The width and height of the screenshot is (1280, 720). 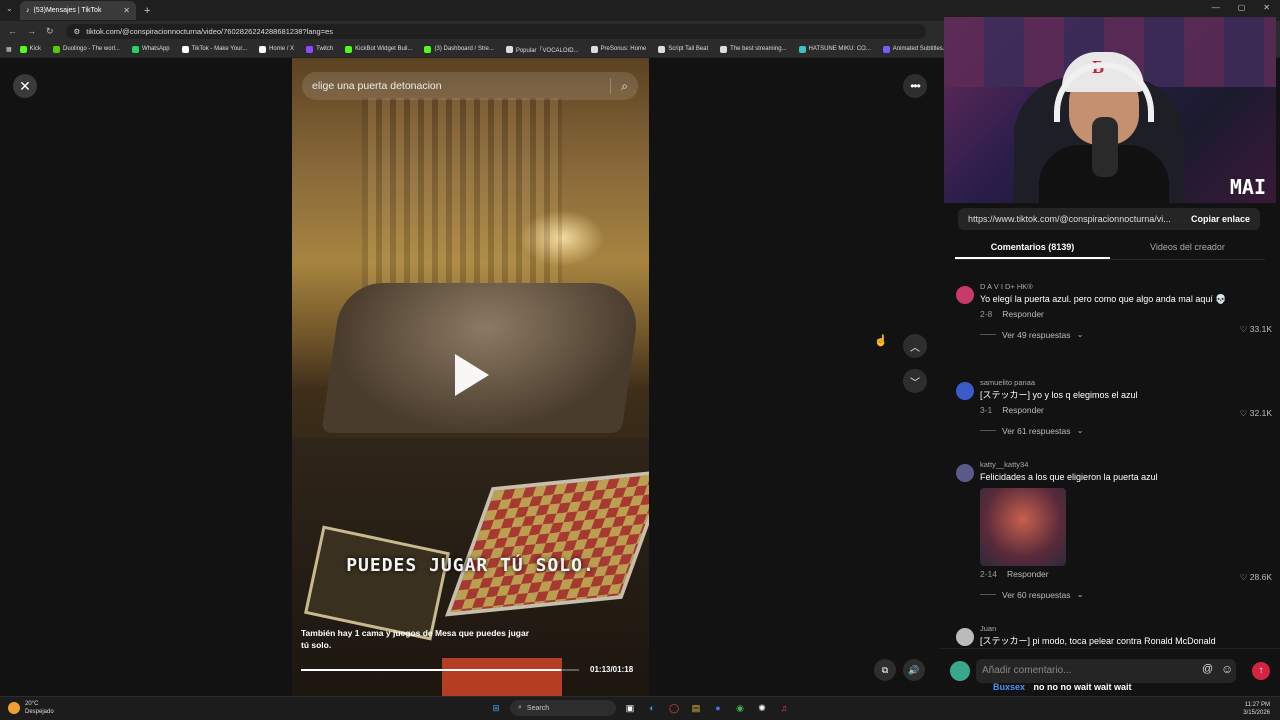 What do you see at coordinates (9, 8) in the screenshot?
I see `tab-list-icon: ⌄` at bounding box center [9, 8].